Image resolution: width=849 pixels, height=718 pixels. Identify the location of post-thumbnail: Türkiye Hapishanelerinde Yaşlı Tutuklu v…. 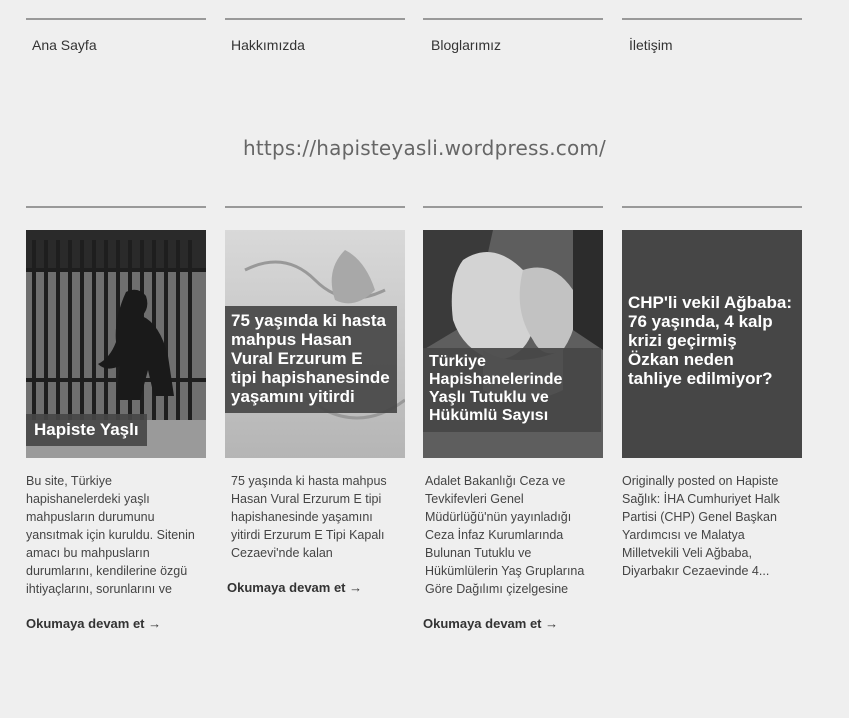
(513, 344).